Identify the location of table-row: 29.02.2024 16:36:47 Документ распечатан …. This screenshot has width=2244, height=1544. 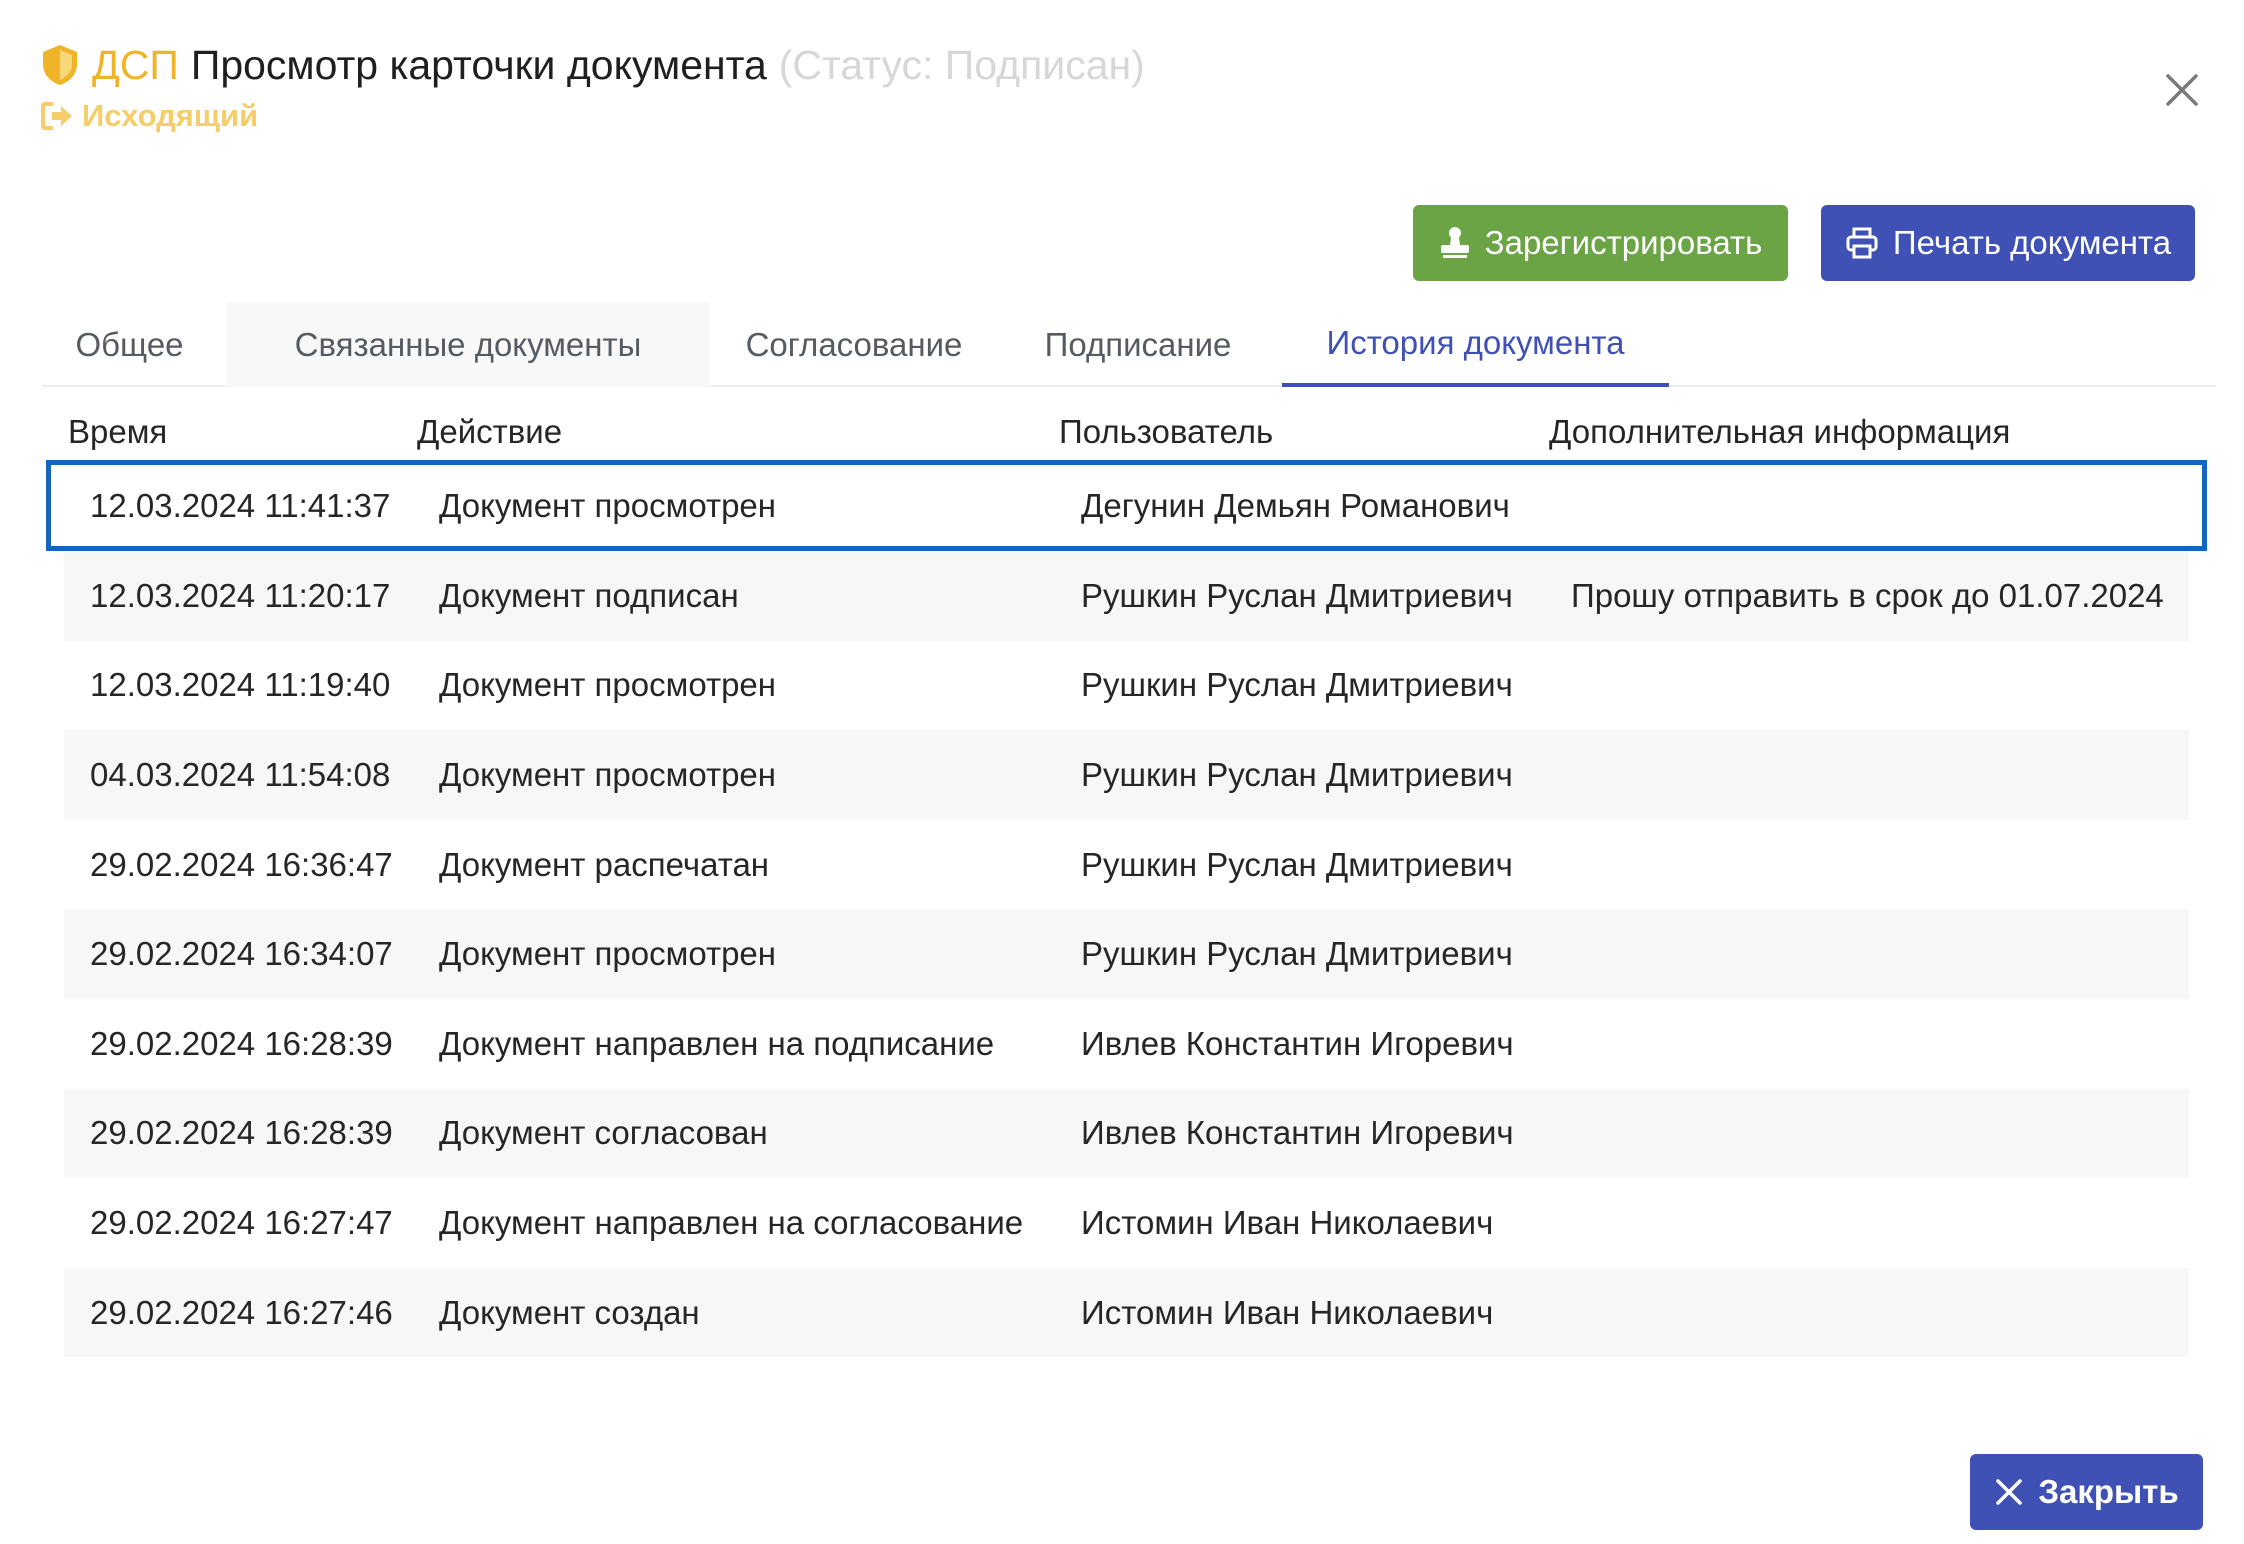
(1126, 865).